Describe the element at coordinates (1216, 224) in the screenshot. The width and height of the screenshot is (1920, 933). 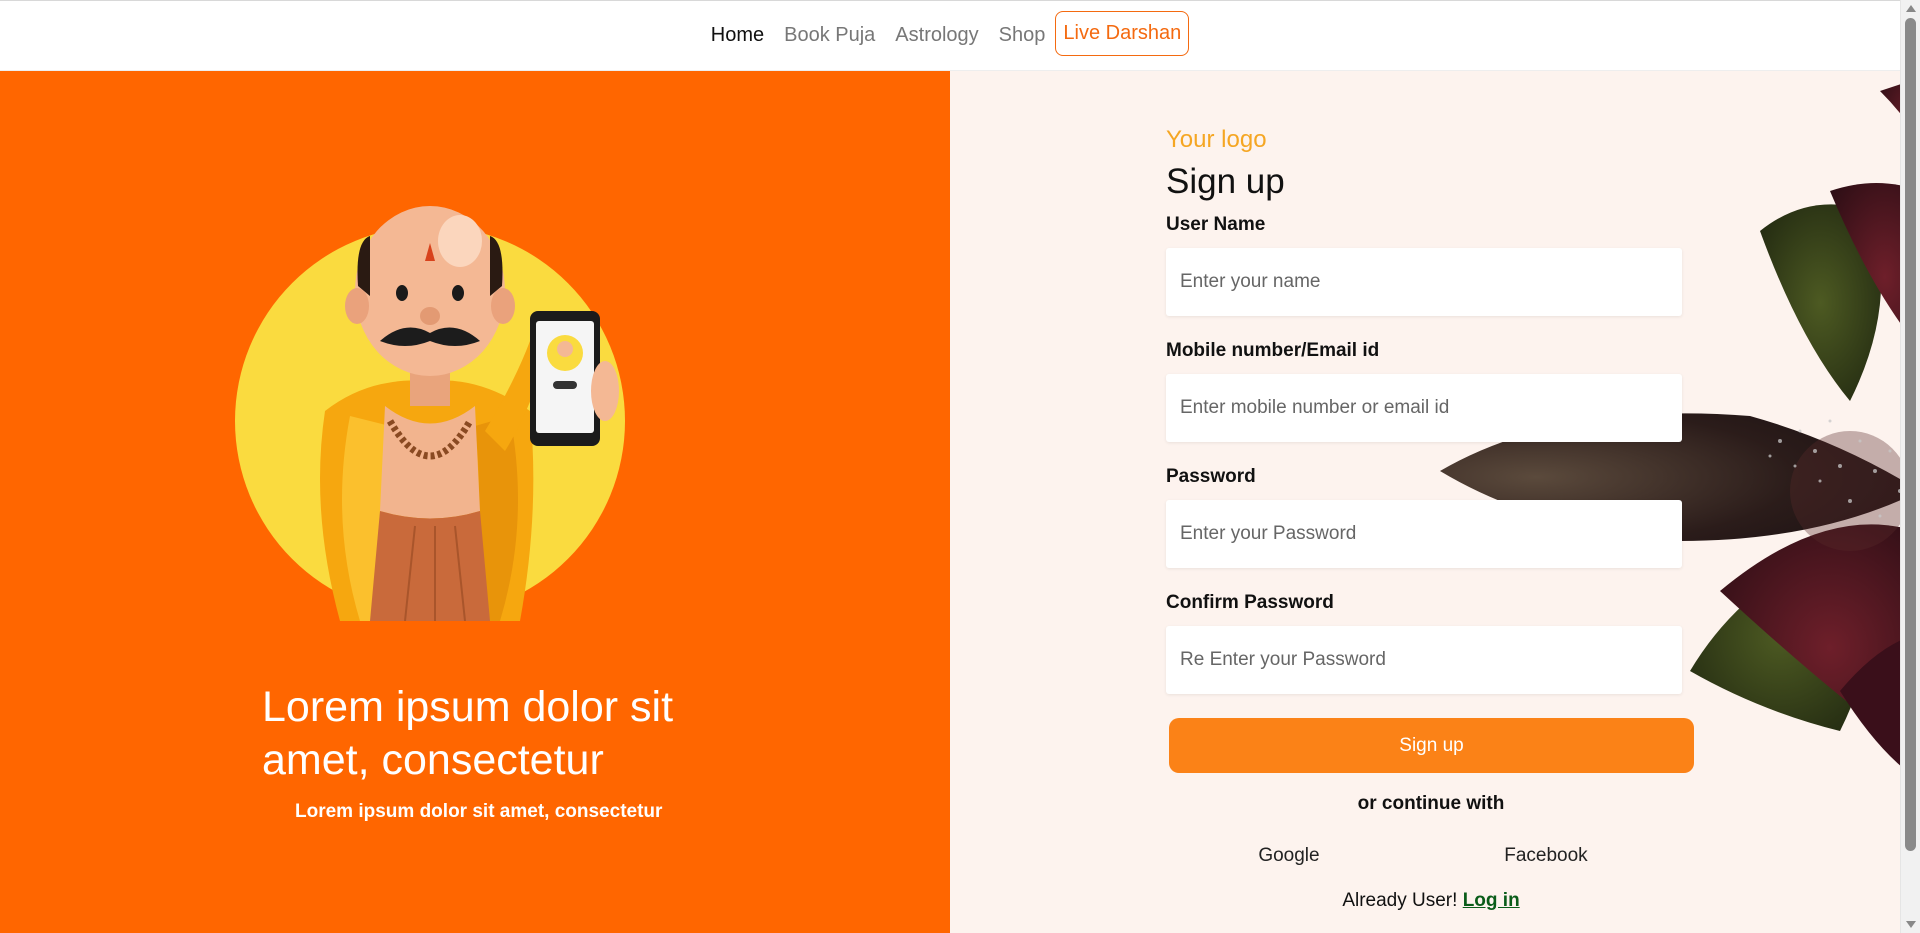
I see `username-label: User Name` at that location.